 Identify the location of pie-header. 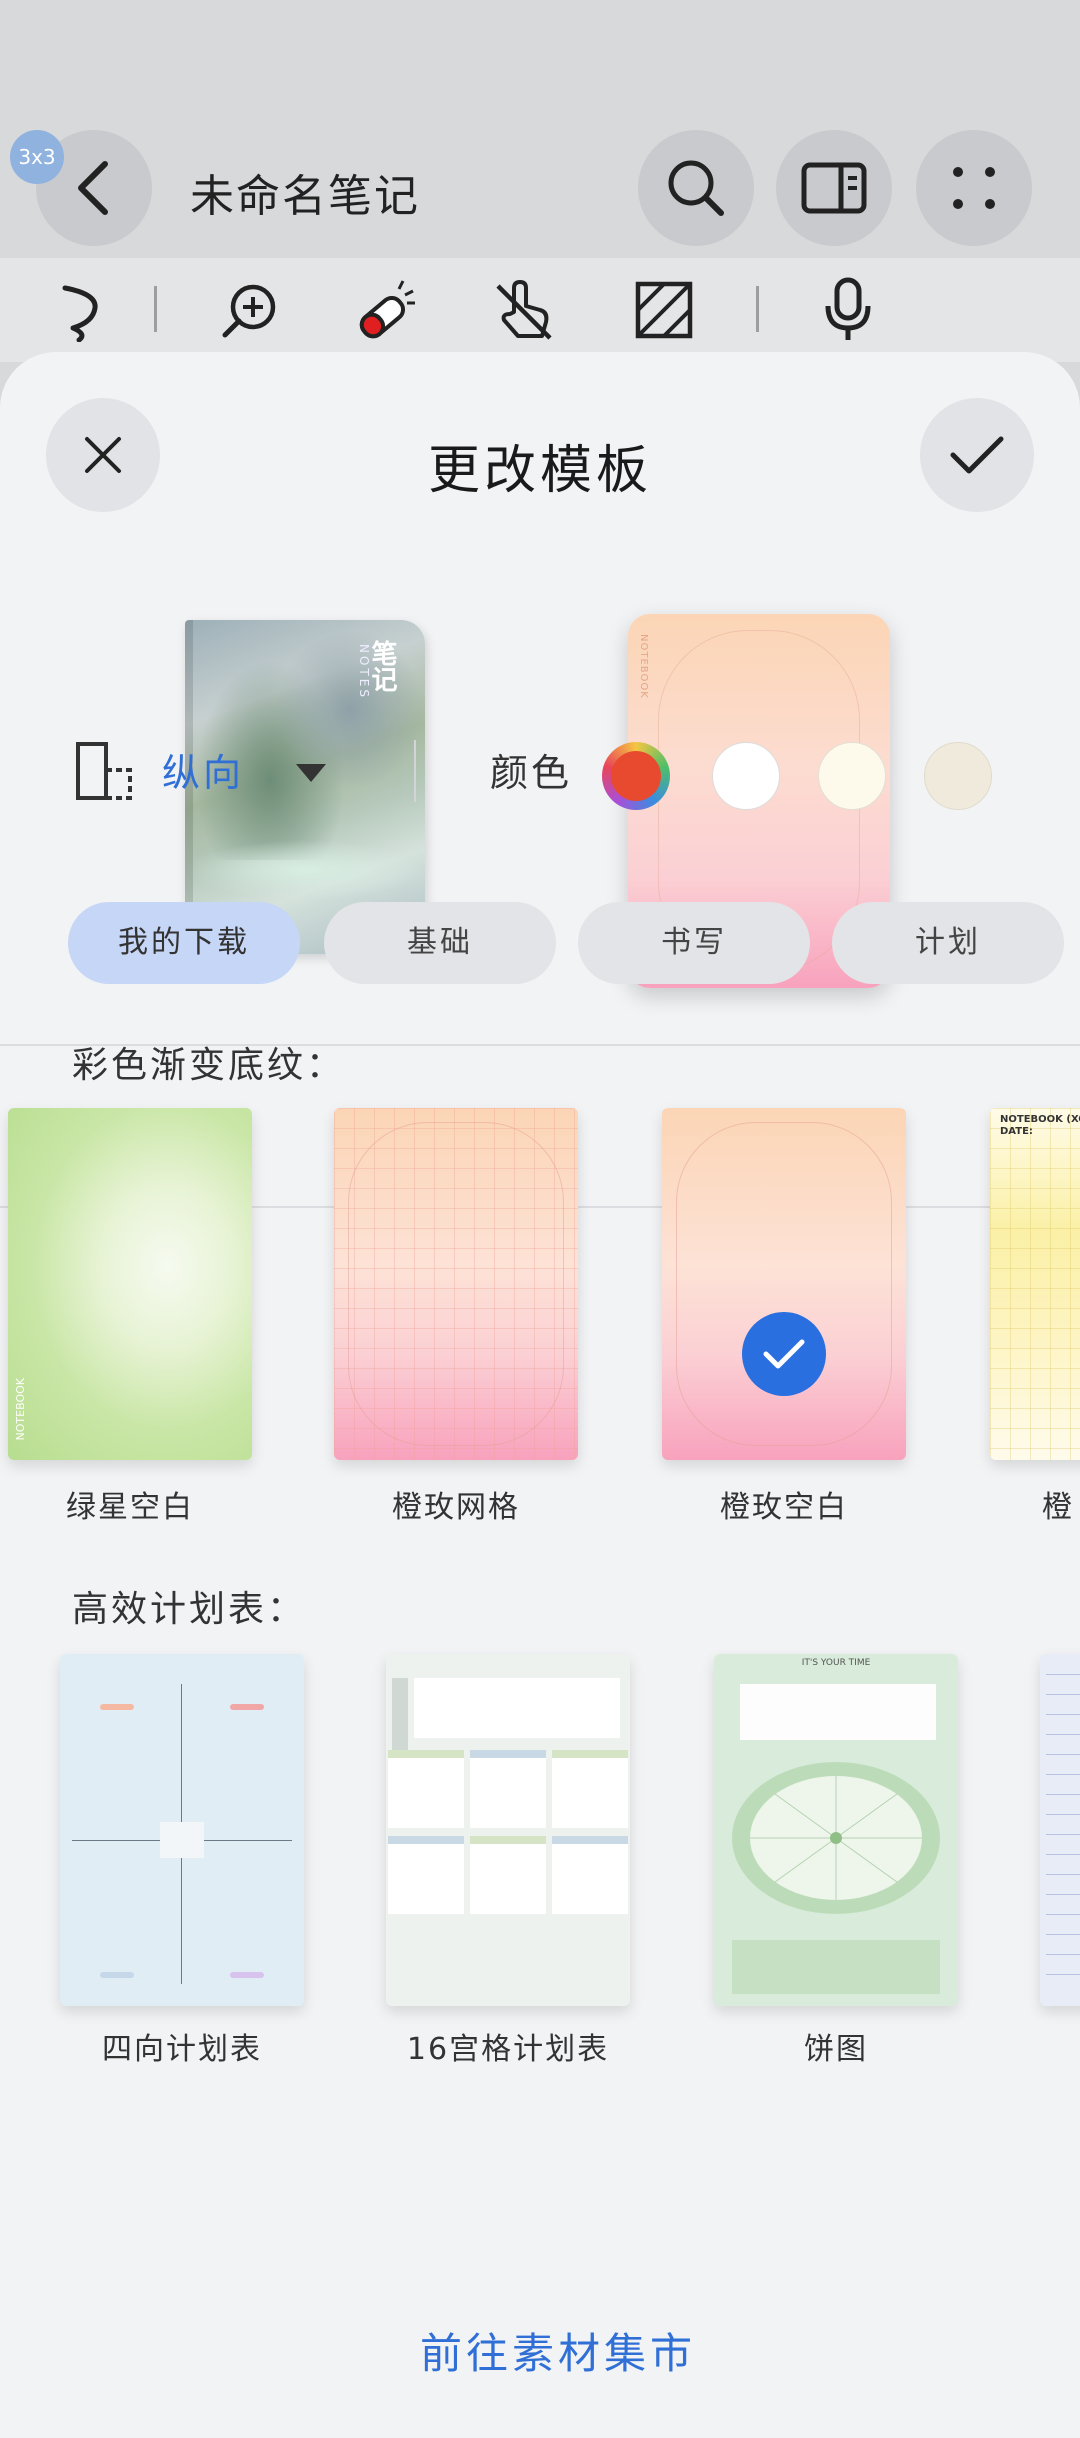
(838, 1712).